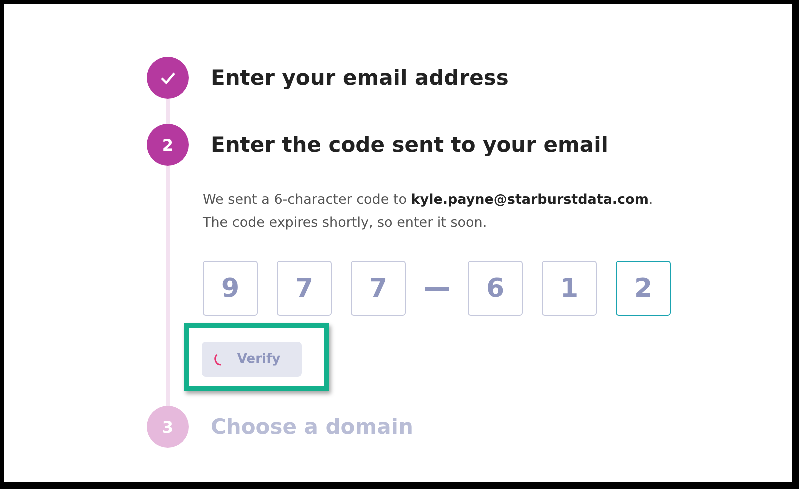  I want to click on code-digit-field: 9, so click(230, 288).